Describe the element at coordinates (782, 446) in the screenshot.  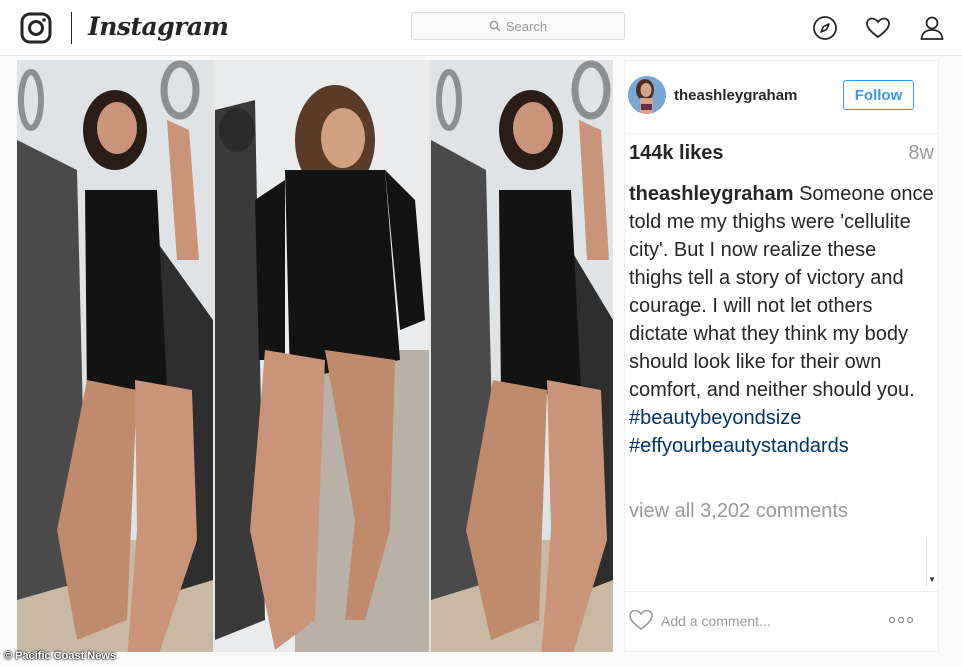
I see `hashtag-link: #effyourbeautystandards` at that location.